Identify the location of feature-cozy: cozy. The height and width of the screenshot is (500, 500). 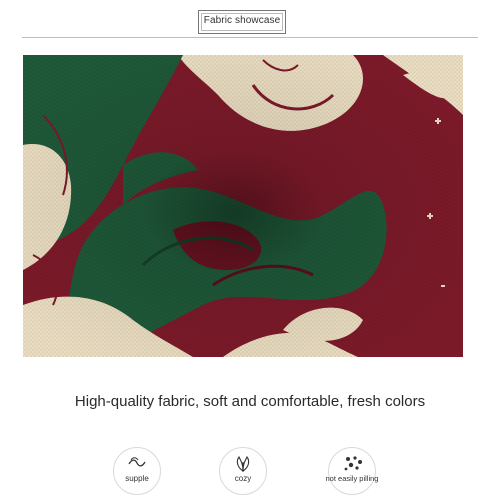
(243, 471).